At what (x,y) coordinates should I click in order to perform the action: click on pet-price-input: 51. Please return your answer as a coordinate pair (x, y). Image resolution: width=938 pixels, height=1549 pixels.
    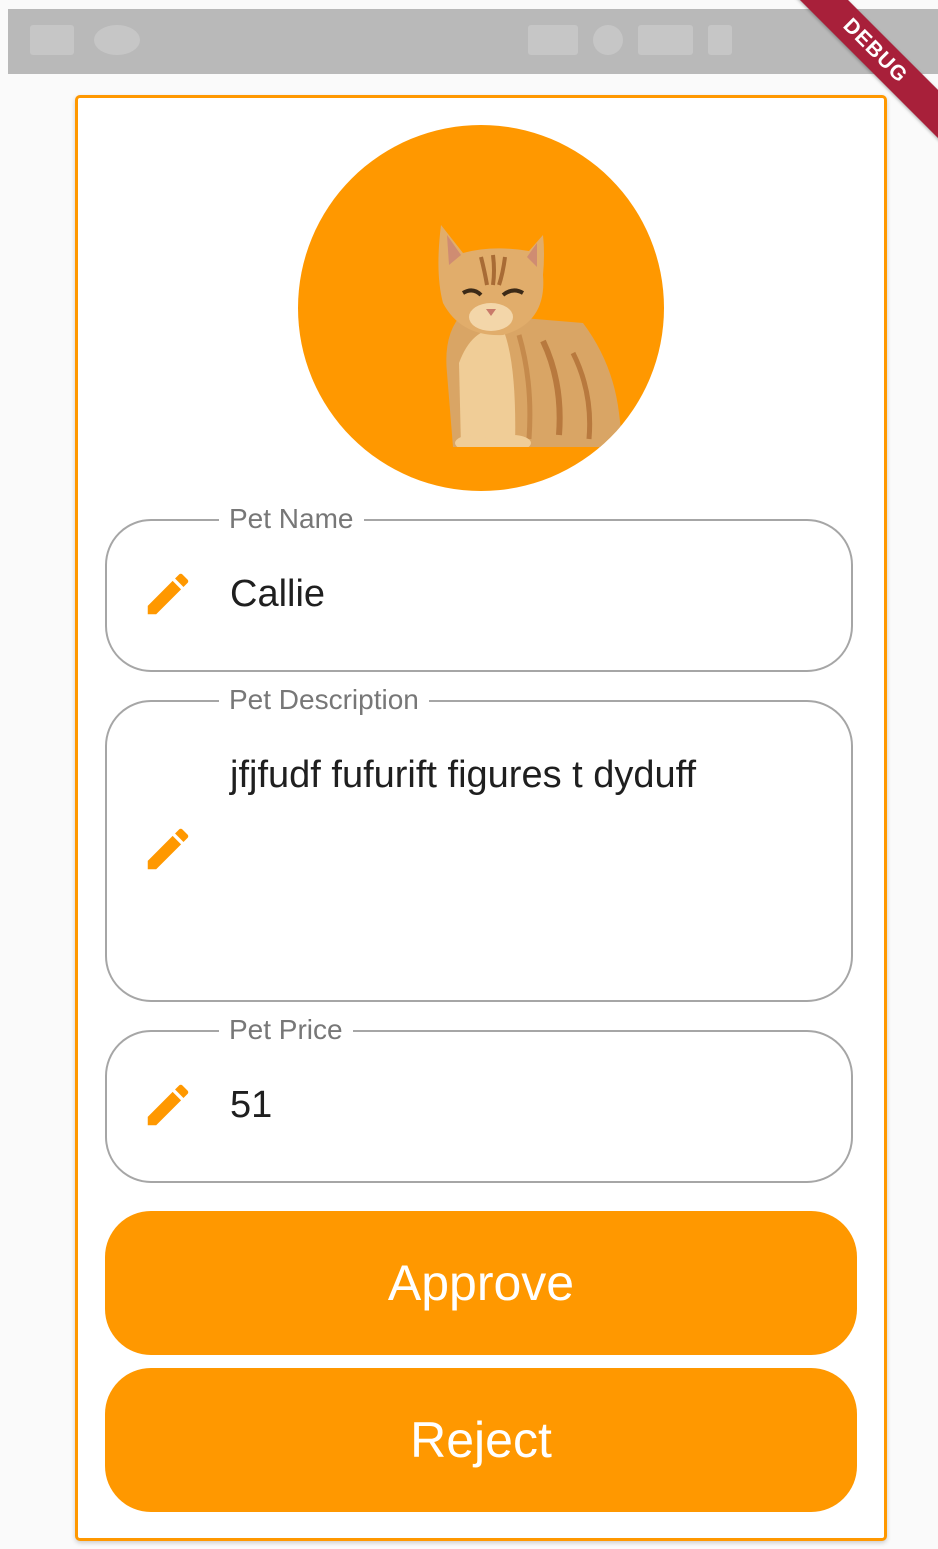
    Looking at the image, I should click on (251, 1105).